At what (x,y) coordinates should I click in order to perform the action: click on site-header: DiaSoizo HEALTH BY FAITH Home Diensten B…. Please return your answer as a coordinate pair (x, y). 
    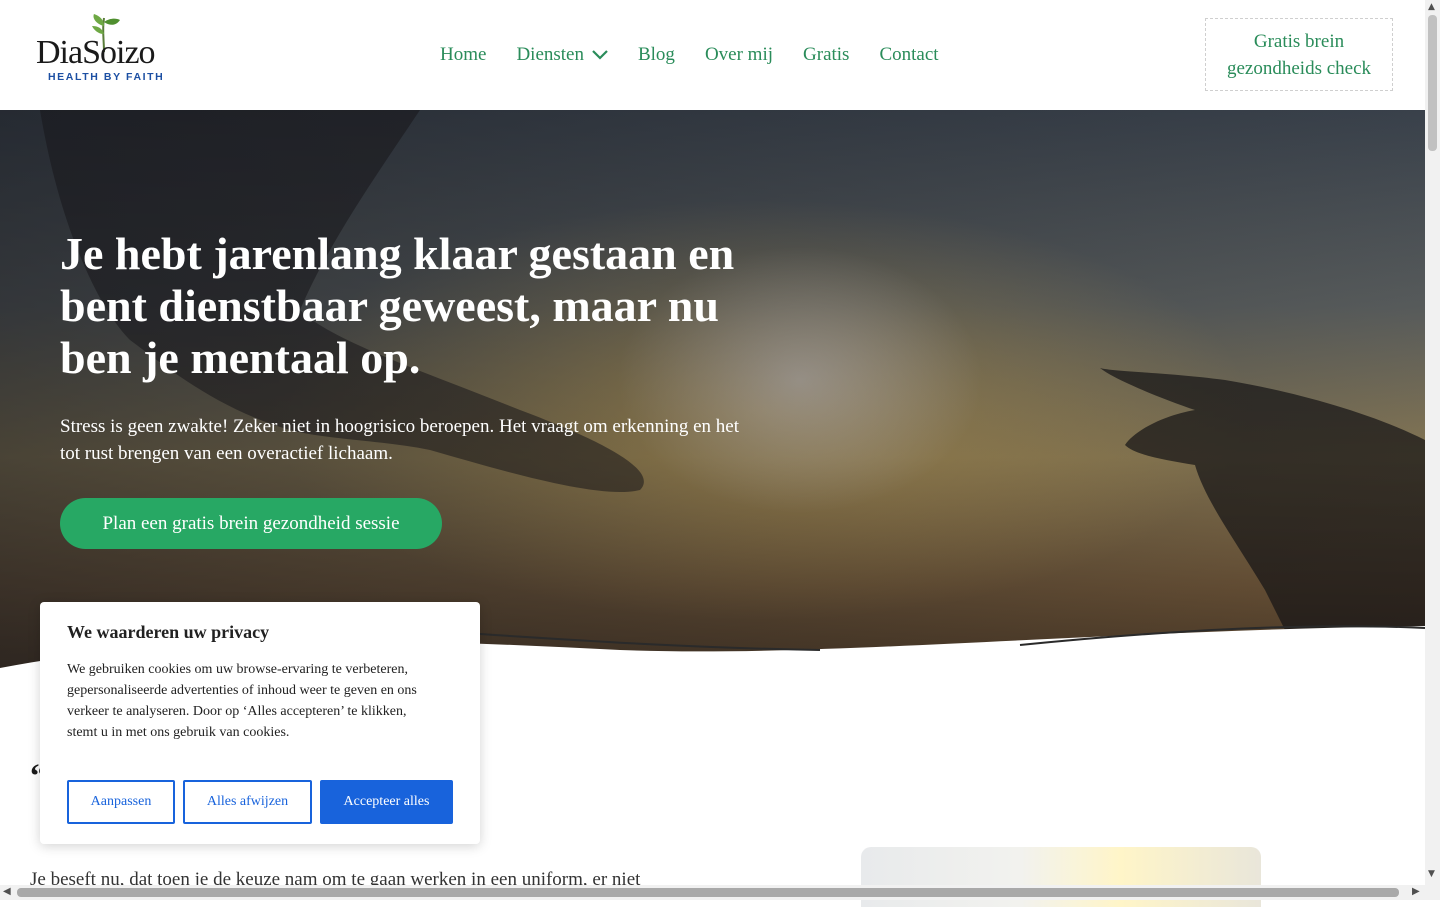
    Looking at the image, I should click on (712, 55).